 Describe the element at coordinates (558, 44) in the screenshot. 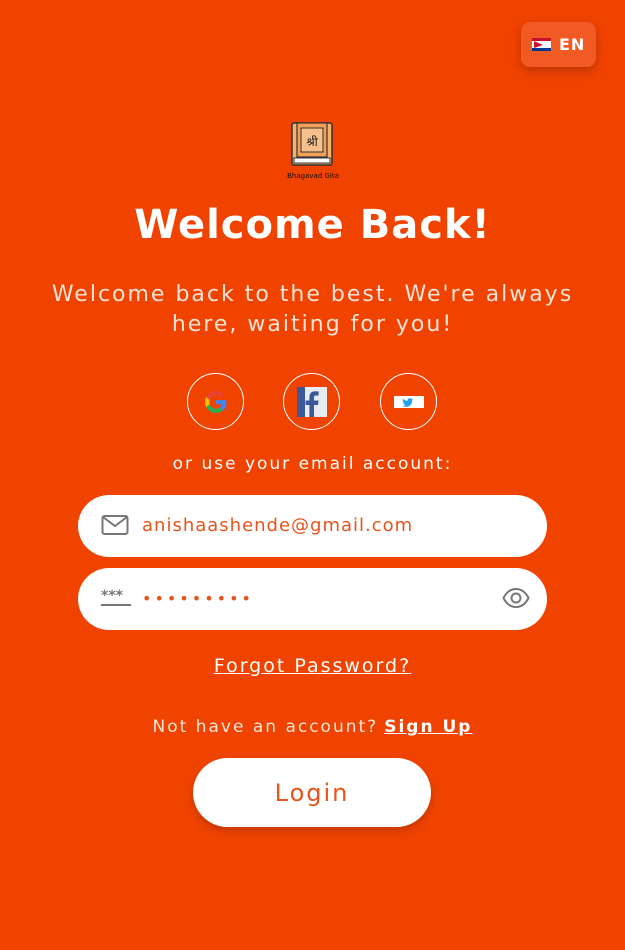

I see `language-selector: EN` at that location.